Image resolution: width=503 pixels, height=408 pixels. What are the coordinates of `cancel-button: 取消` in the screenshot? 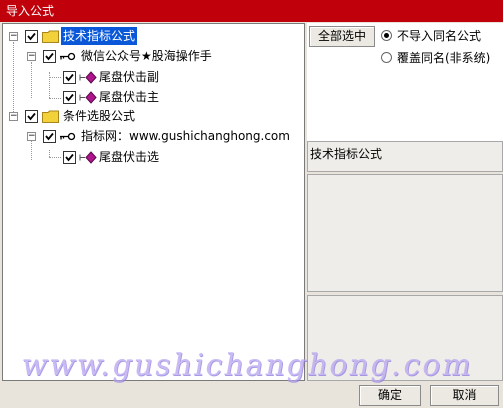 It's located at (464, 395).